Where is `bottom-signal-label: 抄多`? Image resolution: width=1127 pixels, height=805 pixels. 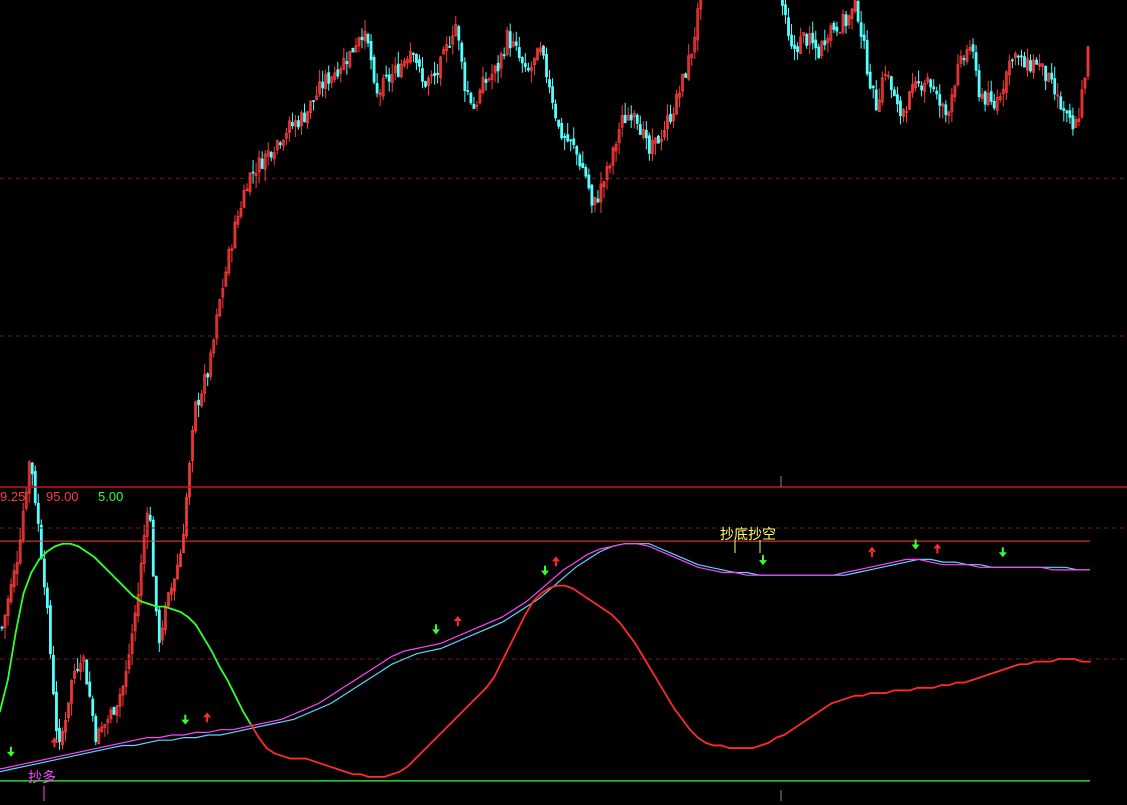
bottom-signal-label: 抄多 is located at coordinates (42, 778).